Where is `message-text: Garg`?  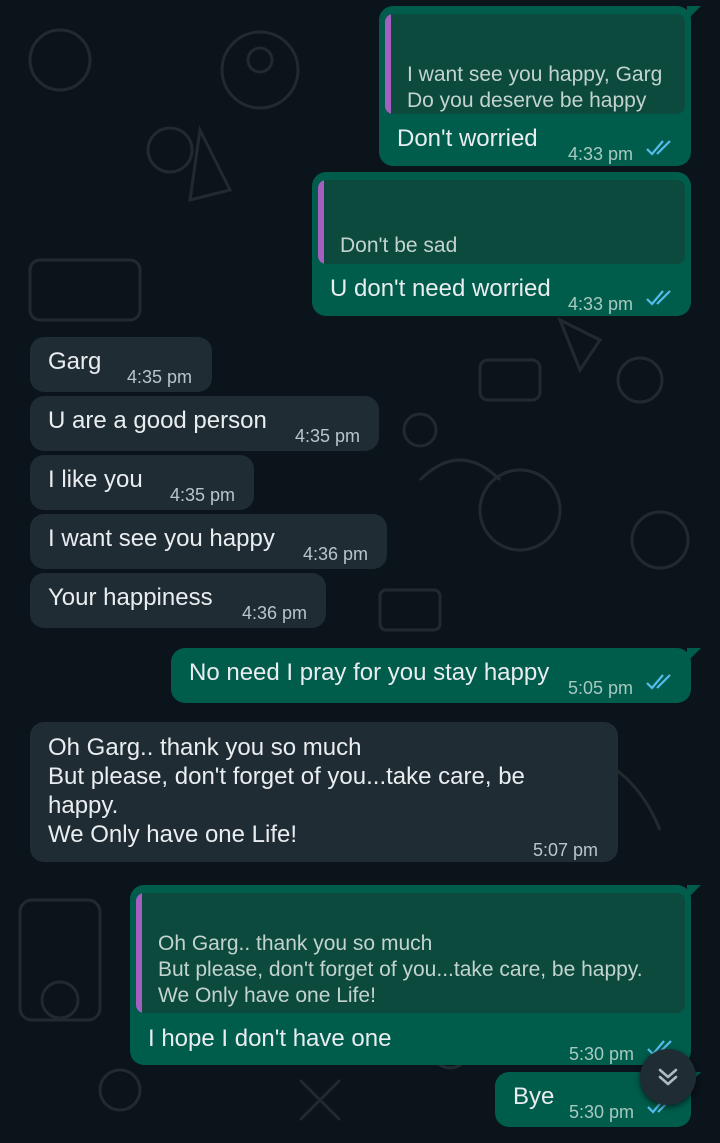
message-text: Garg is located at coordinates (75, 361).